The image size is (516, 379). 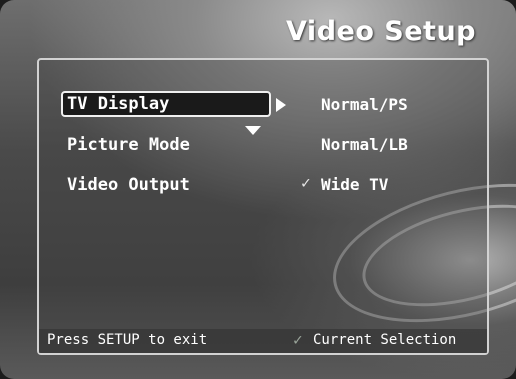 I want to click on menu-item-video-output: Video Output, so click(x=166, y=185).